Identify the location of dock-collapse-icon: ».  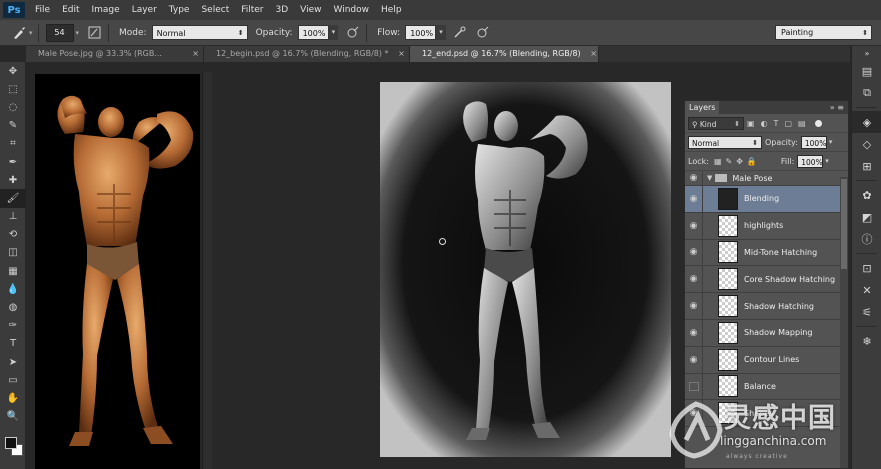
(866, 53).